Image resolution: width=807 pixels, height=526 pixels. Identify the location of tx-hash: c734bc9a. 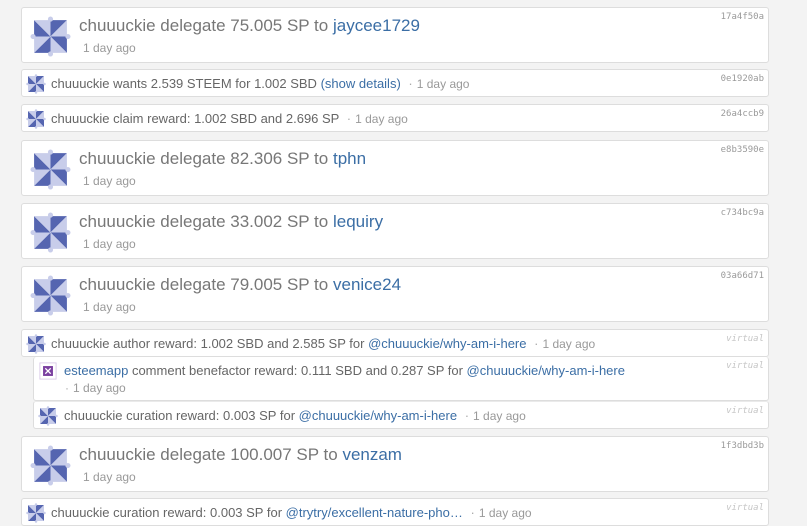
(742, 213).